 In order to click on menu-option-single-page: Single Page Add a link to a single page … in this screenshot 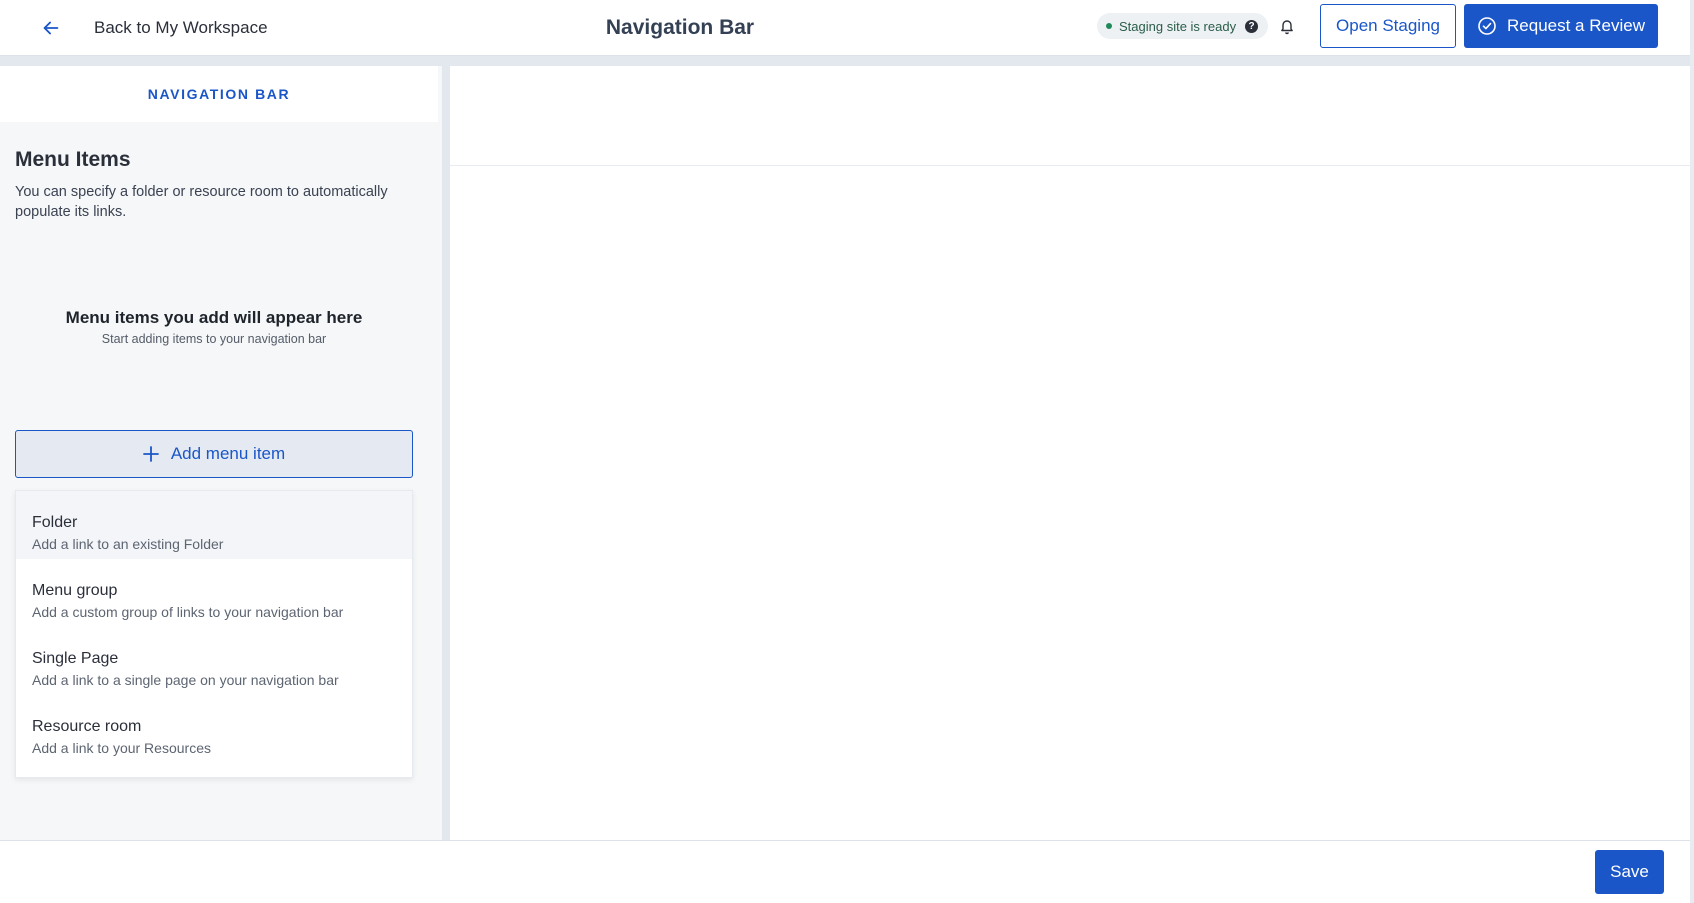, I will do `click(214, 661)`.